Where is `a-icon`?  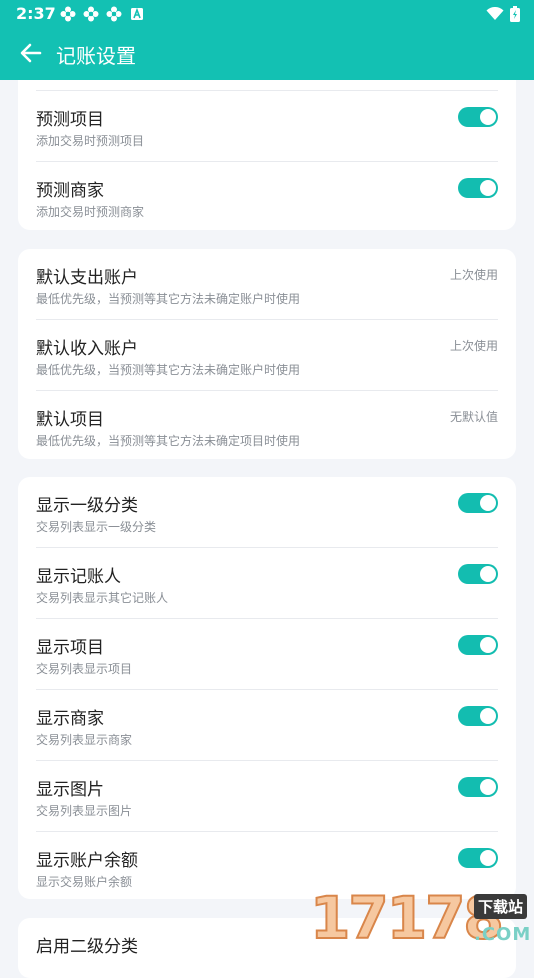
a-icon is located at coordinates (137, 13).